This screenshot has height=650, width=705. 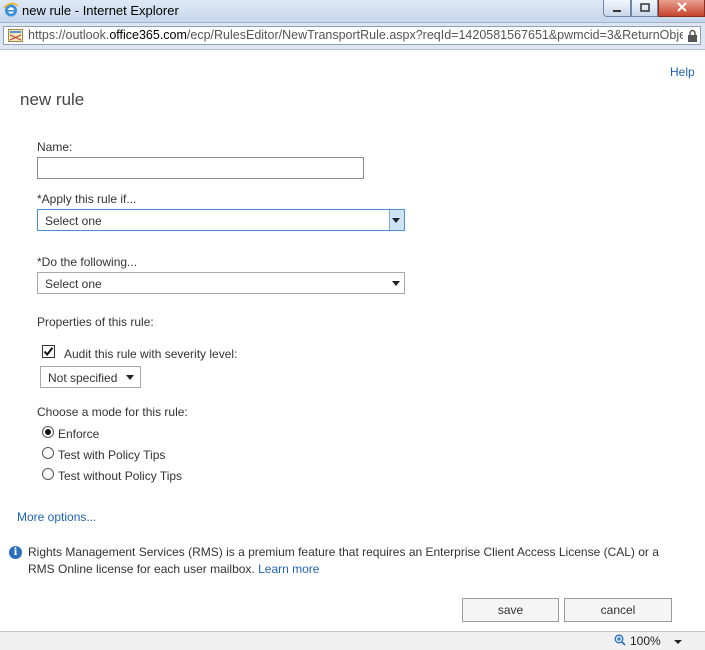 What do you see at coordinates (73, 221) in the screenshot?
I see `apply-rule-value: Select one` at bounding box center [73, 221].